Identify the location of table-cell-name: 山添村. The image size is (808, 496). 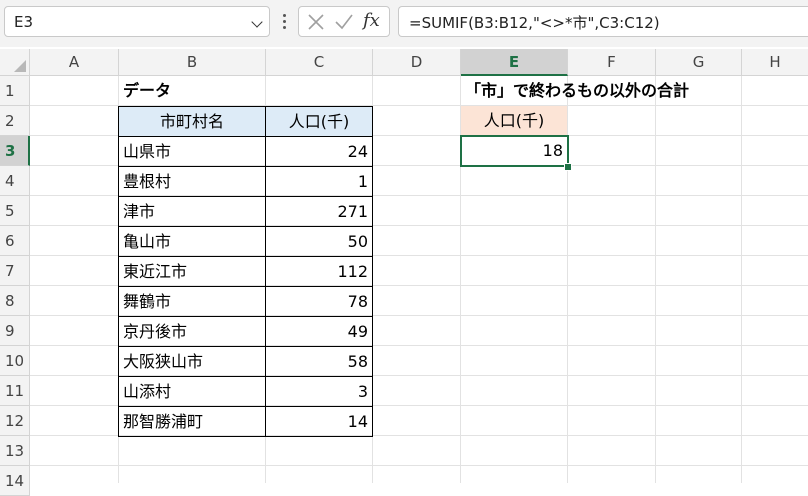
(192, 391).